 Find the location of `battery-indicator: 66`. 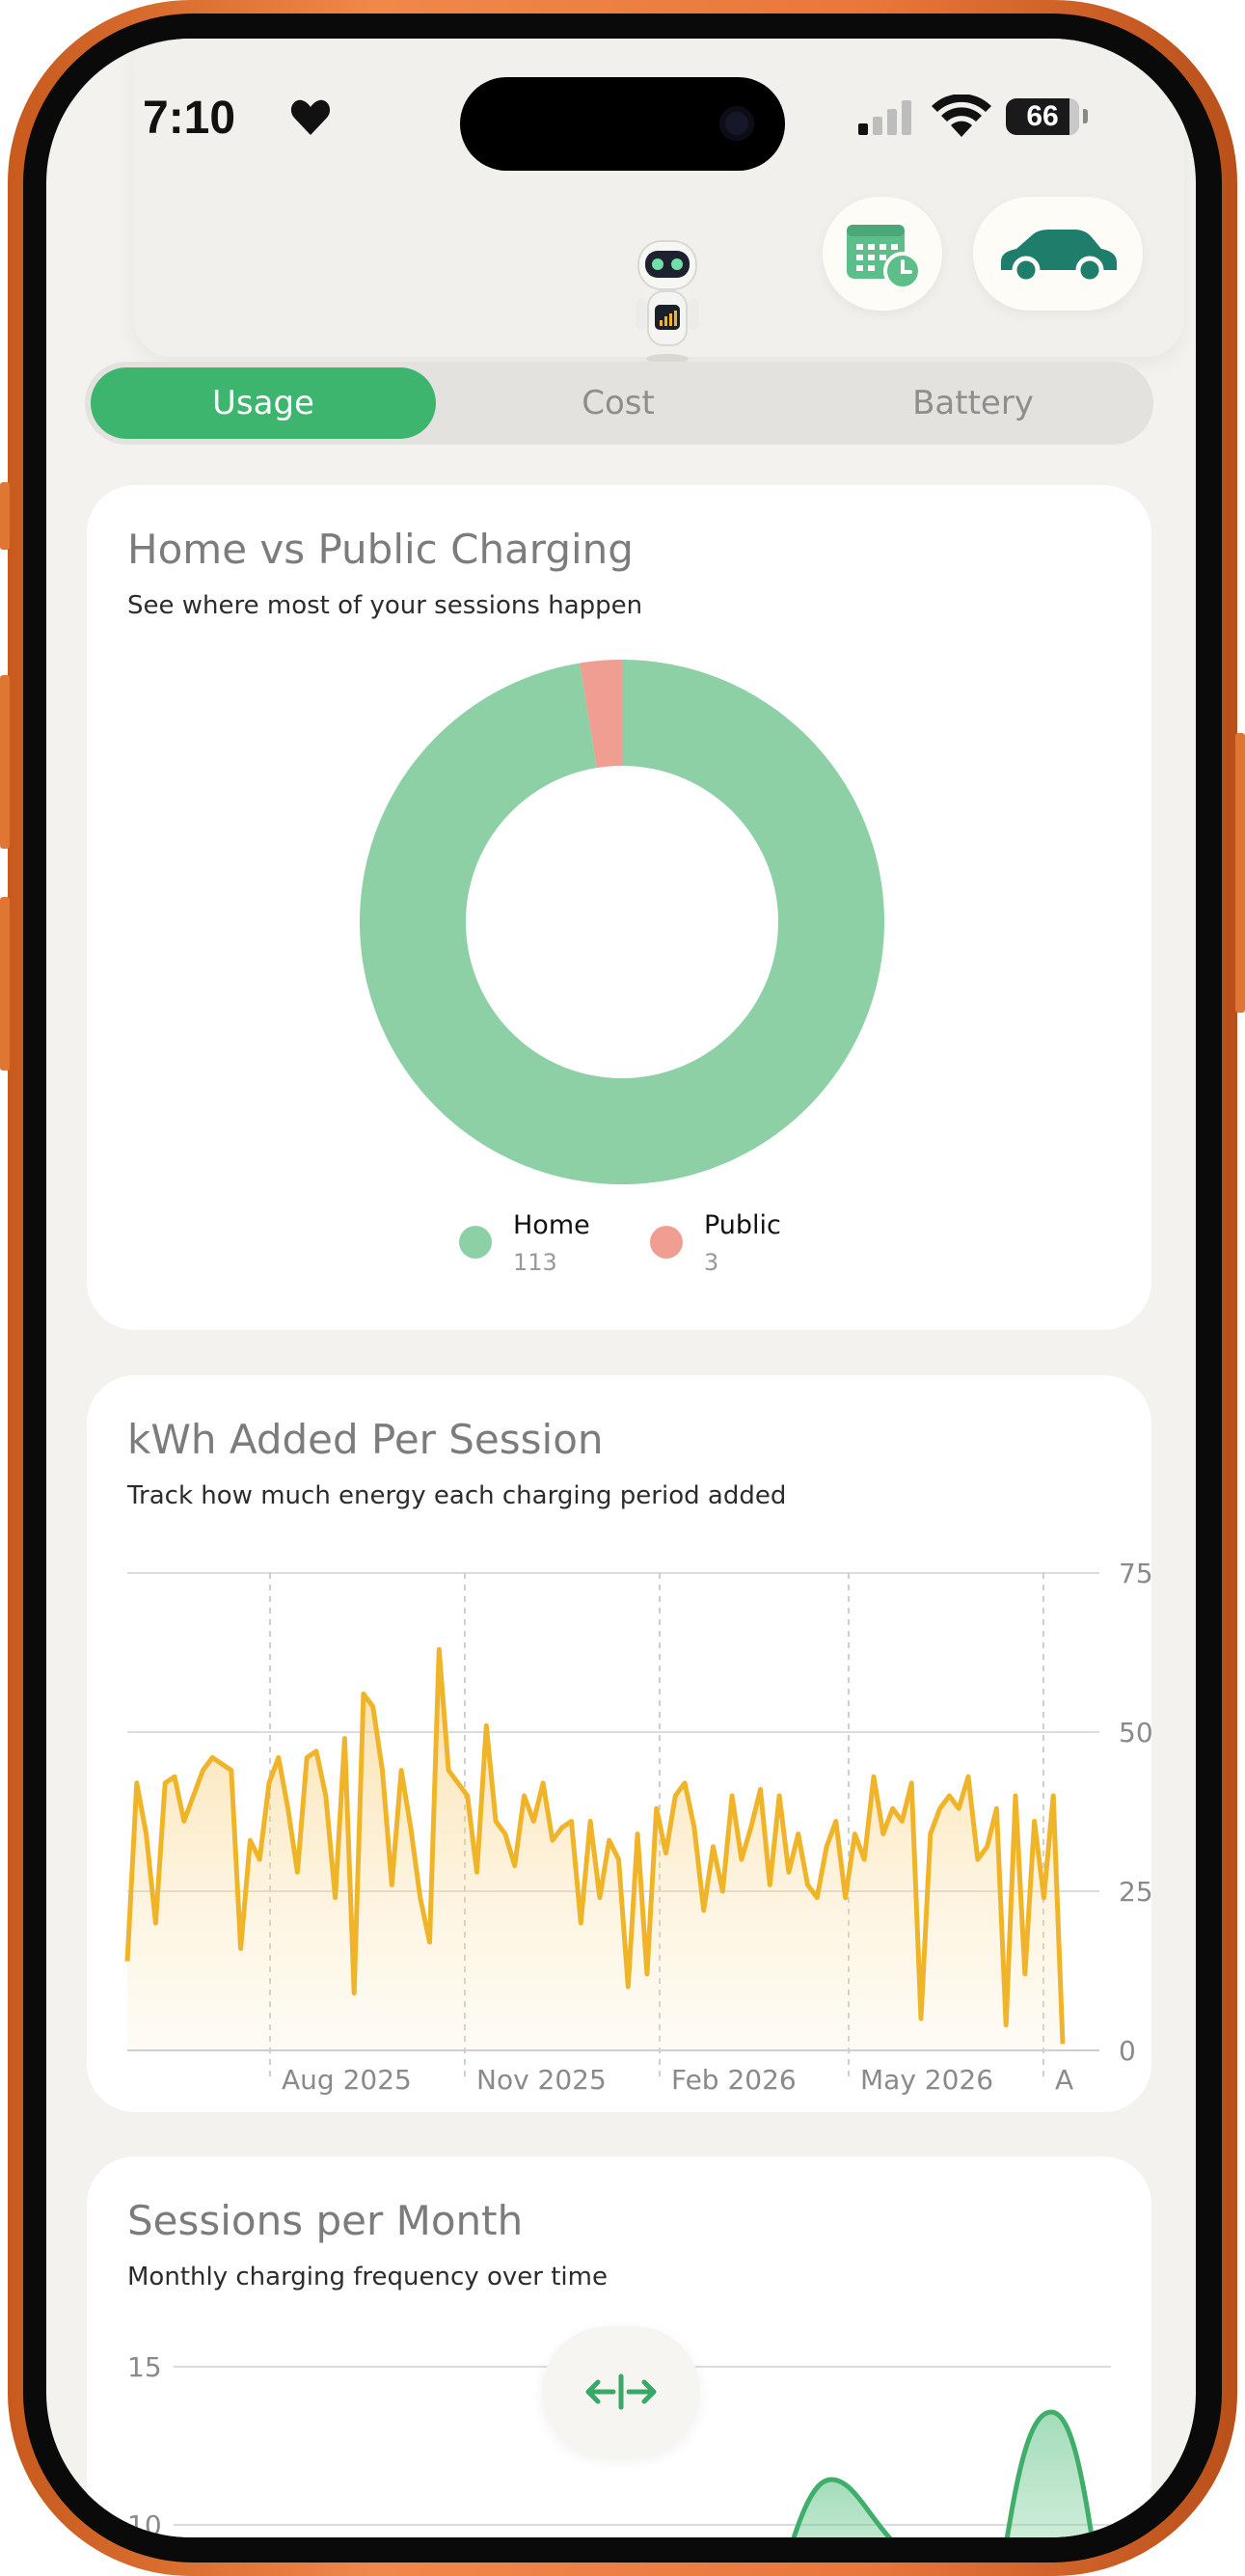

battery-indicator: 66 is located at coordinates (1042, 116).